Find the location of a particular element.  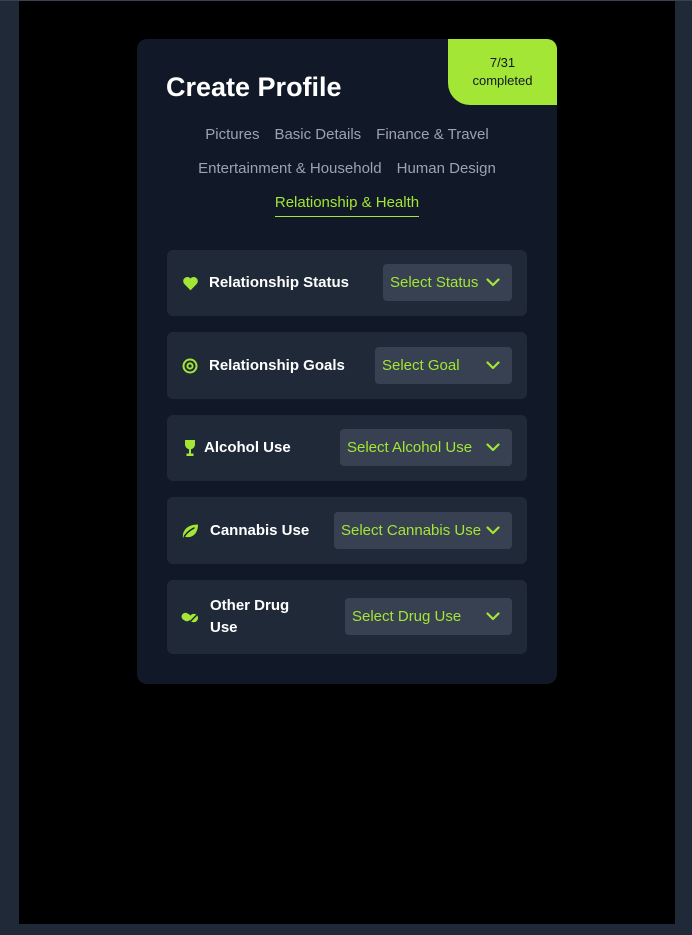

relationship-goals-select: Select Goal is located at coordinates (443, 365).